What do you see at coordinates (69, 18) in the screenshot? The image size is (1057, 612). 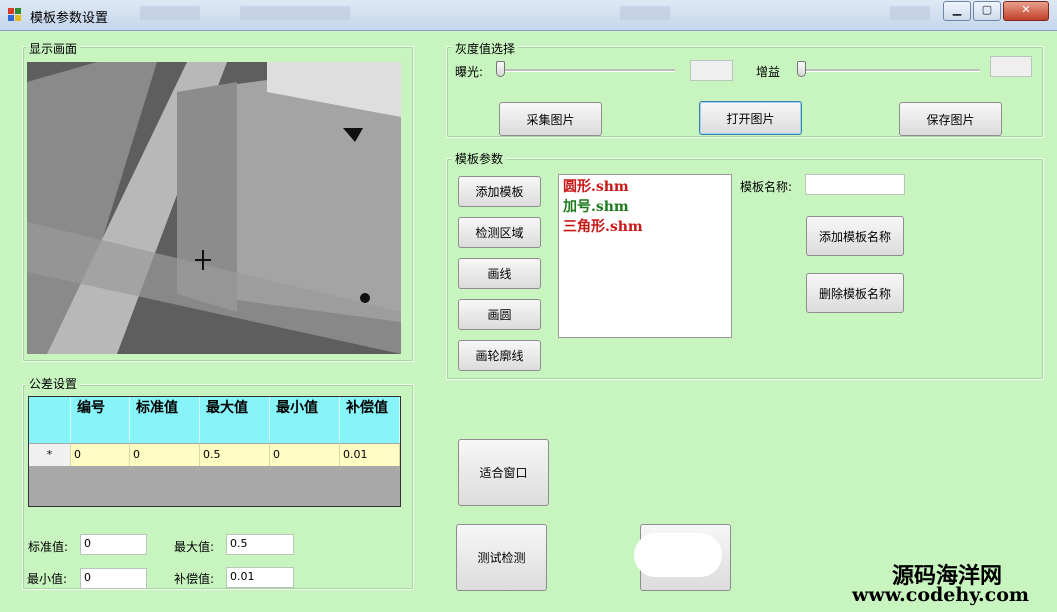 I see `window-title: 模板参数设置` at bounding box center [69, 18].